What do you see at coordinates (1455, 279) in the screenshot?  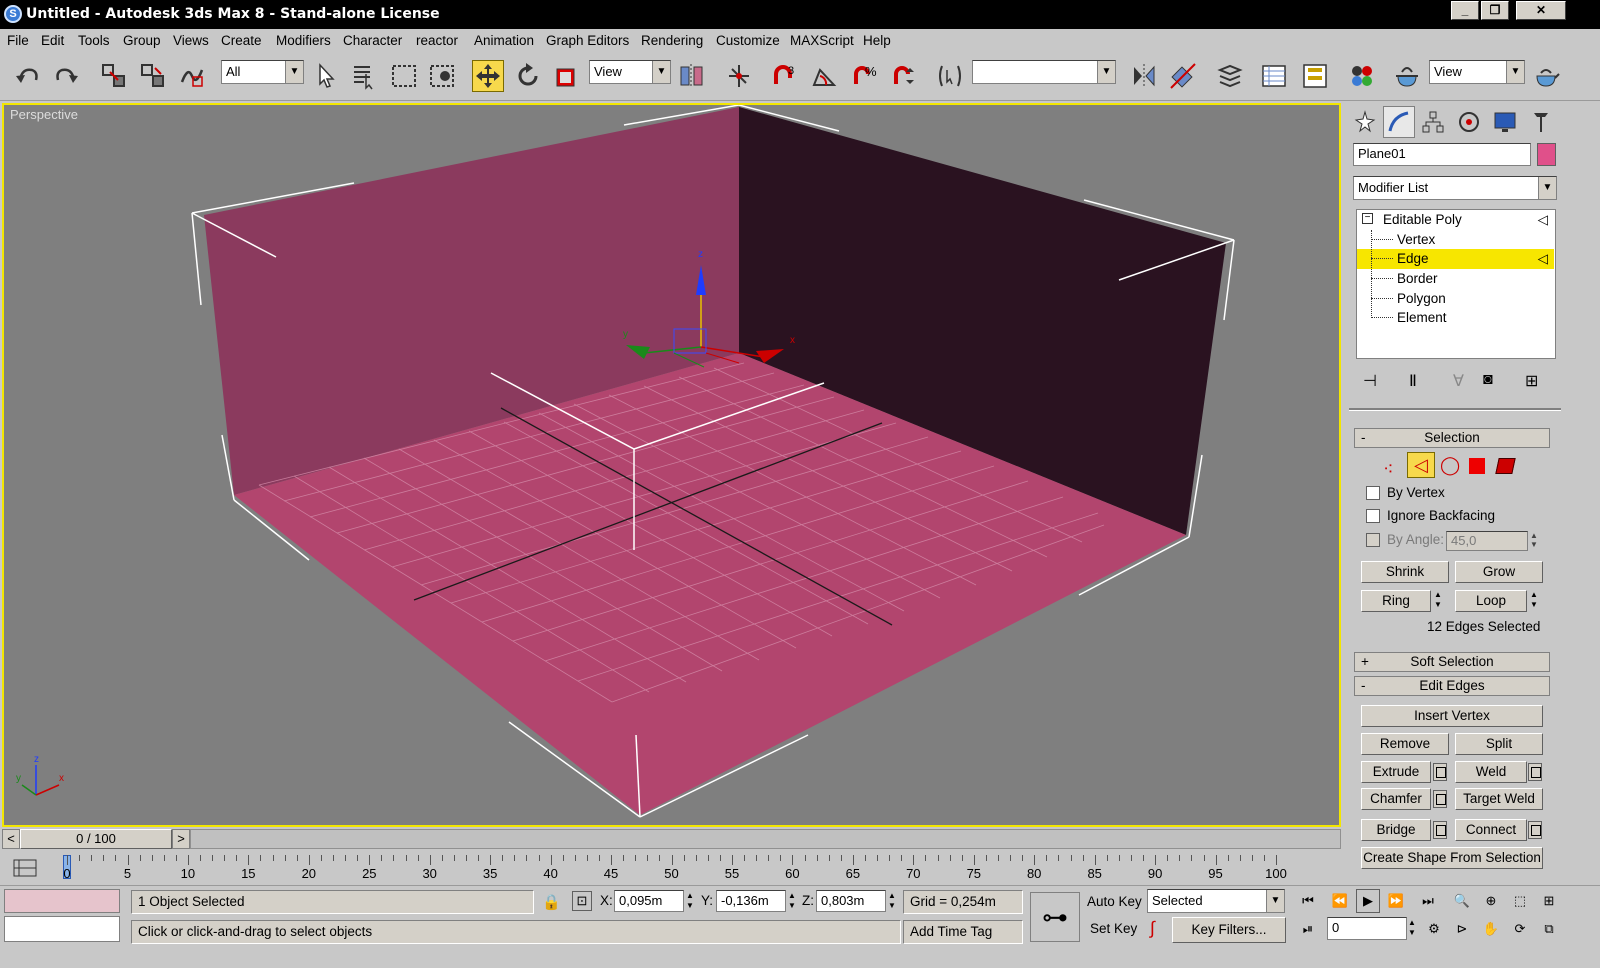 I see `stack-item-border: Border` at bounding box center [1455, 279].